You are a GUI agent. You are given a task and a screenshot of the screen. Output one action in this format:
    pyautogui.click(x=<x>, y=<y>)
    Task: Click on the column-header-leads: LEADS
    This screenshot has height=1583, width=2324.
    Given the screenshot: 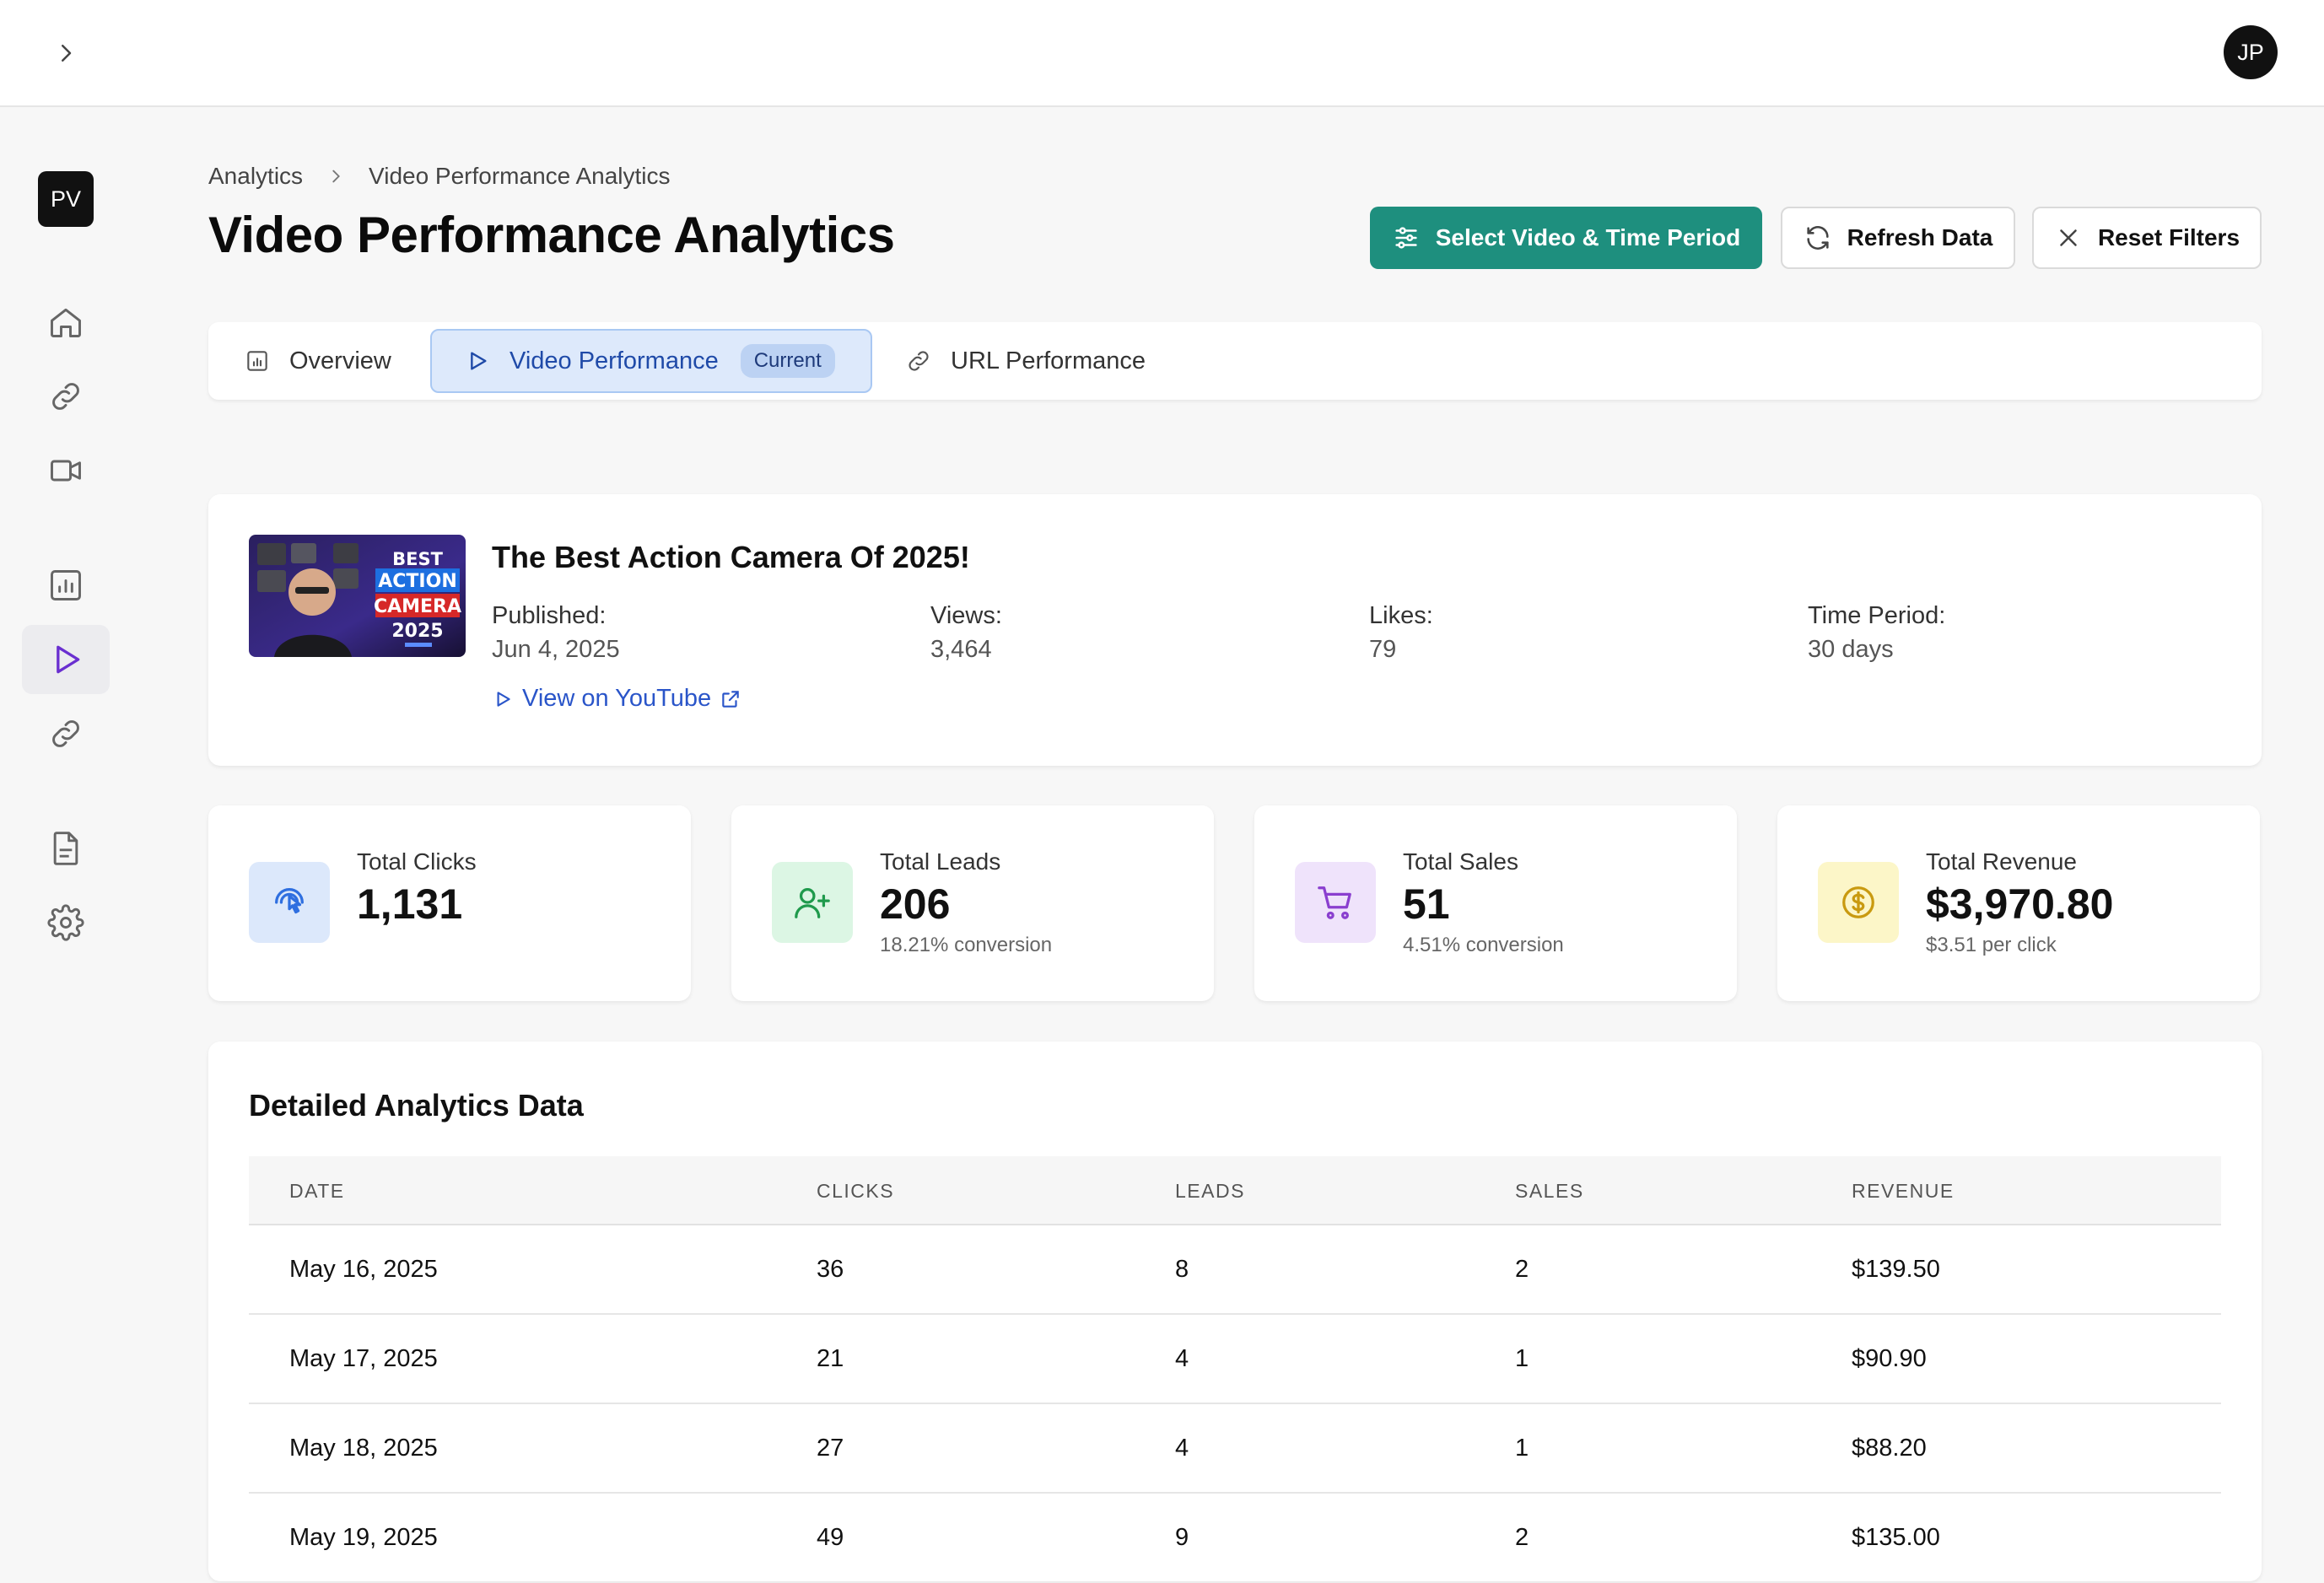 What is the action you would take?
    pyautogui.click(x=1210, y=1191)
    